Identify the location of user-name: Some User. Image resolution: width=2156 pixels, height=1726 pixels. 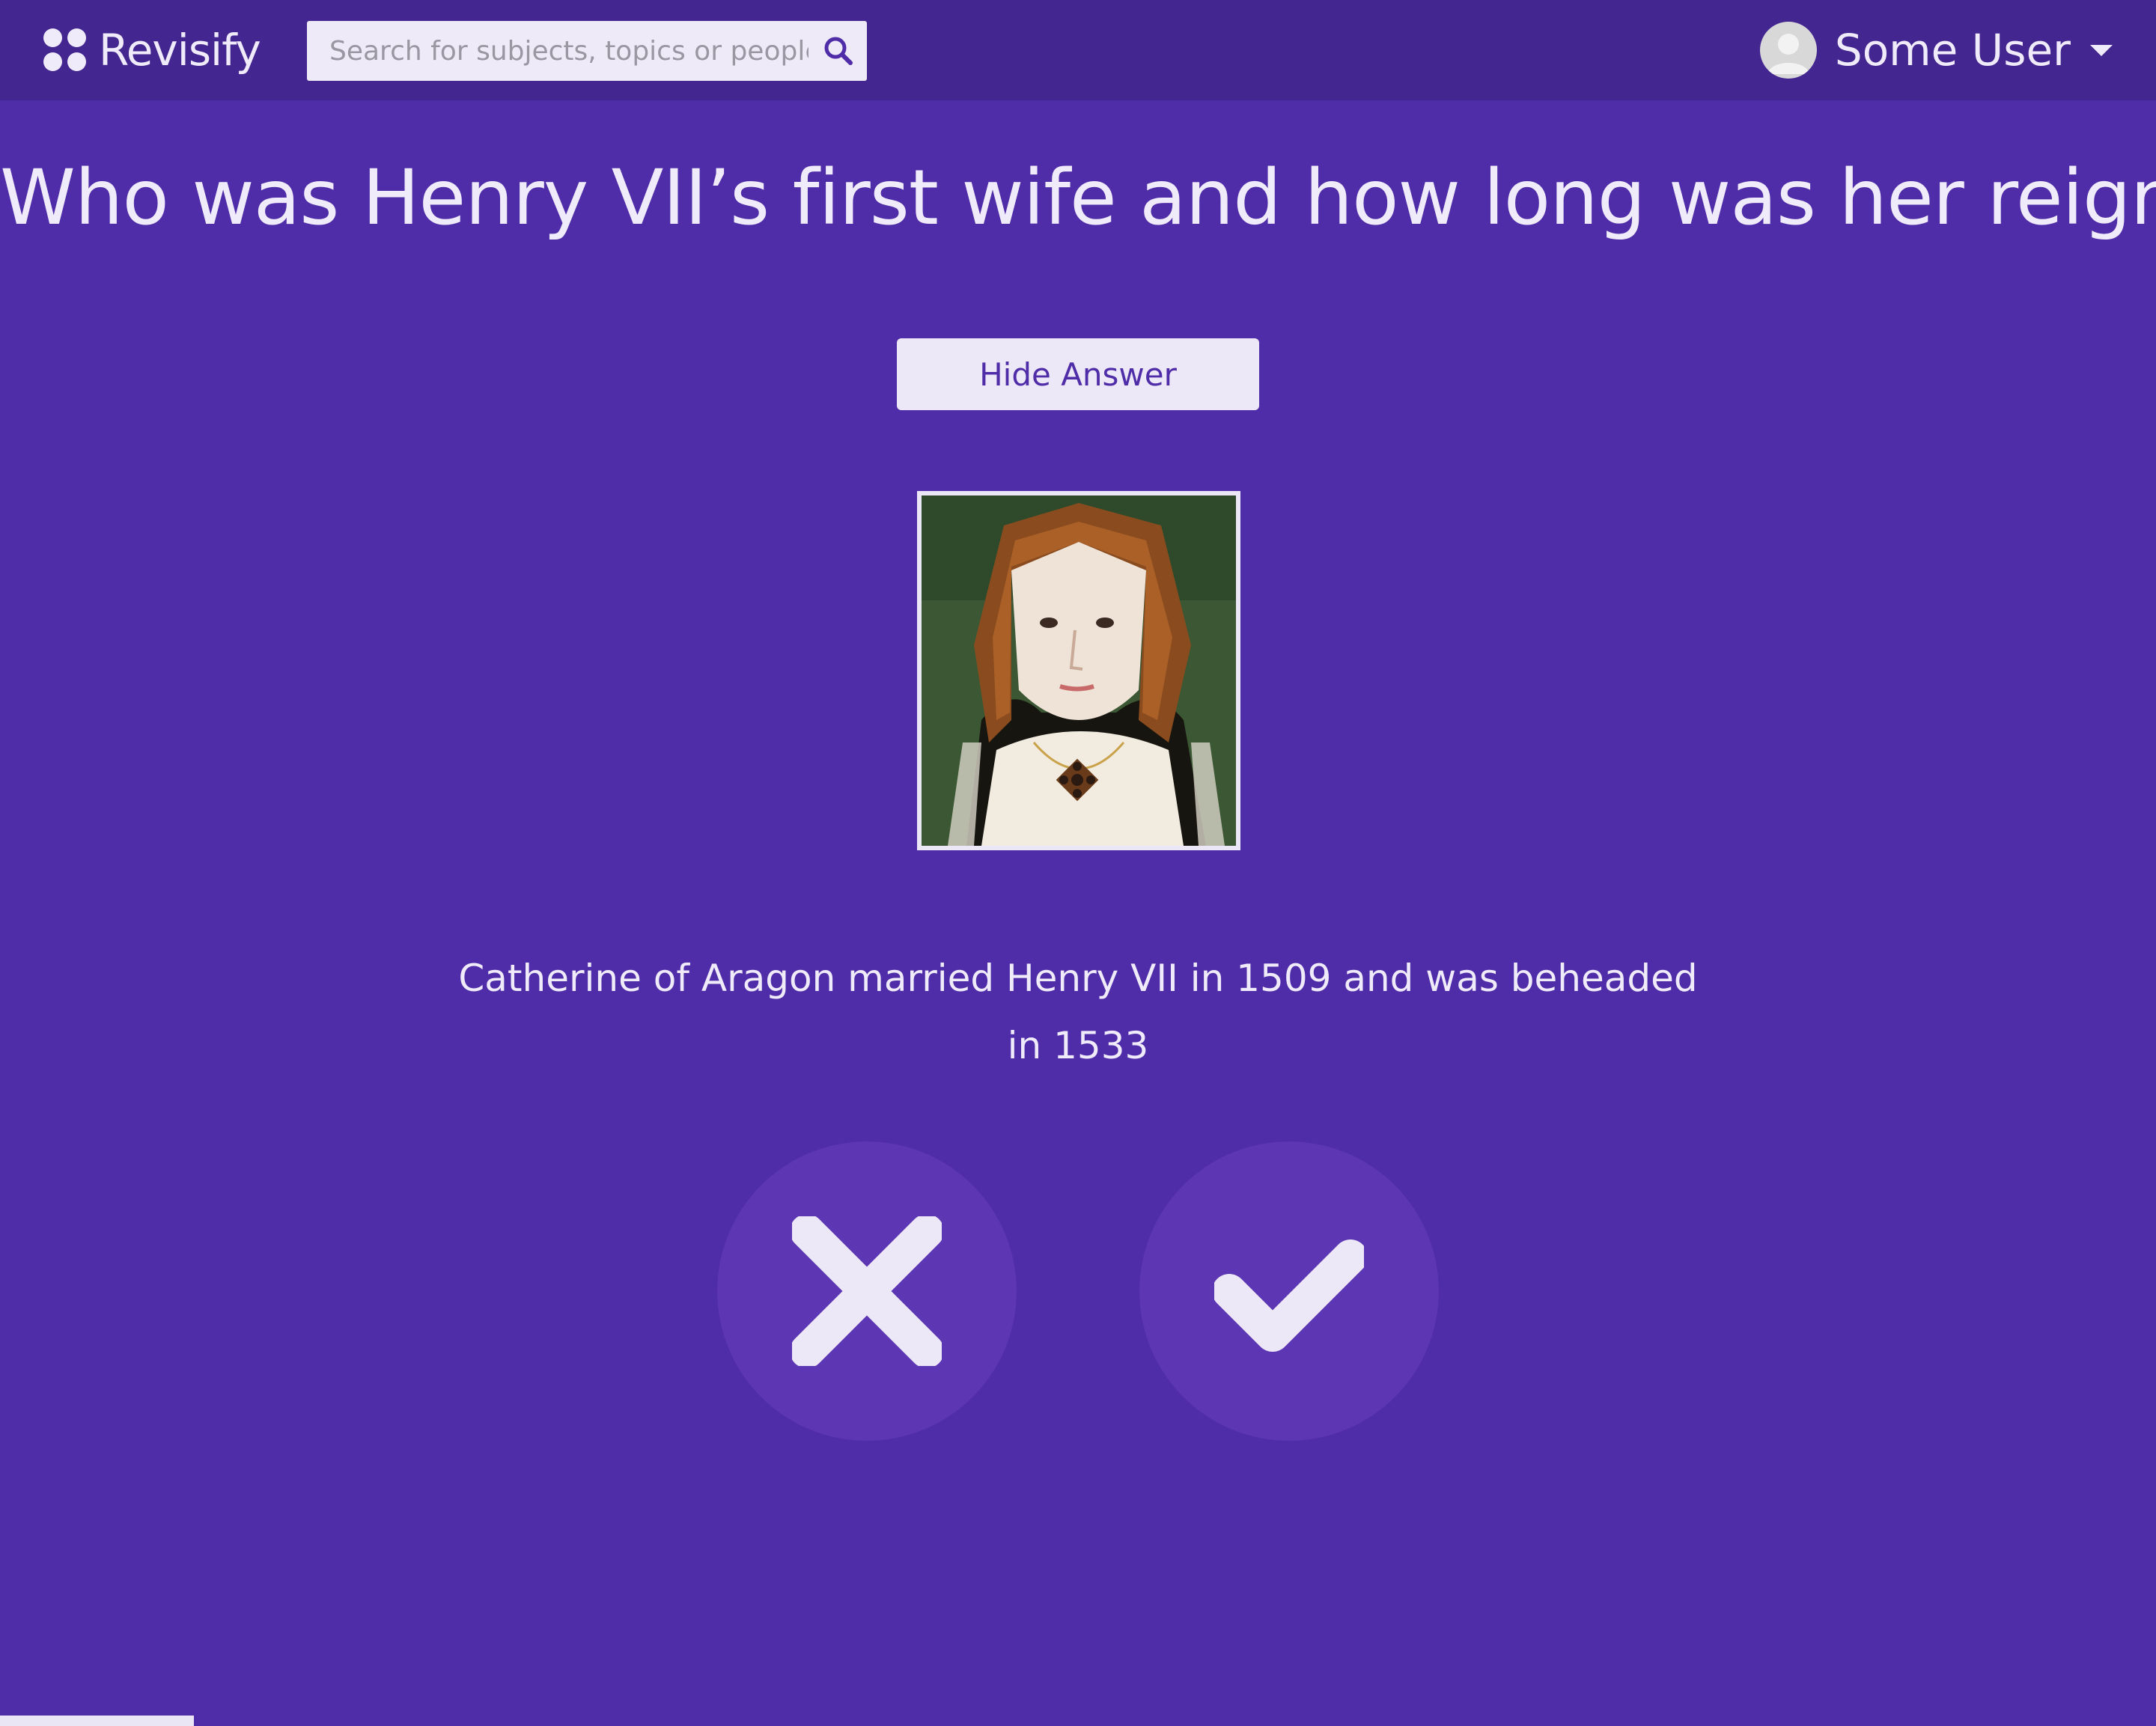
(1952, 50).